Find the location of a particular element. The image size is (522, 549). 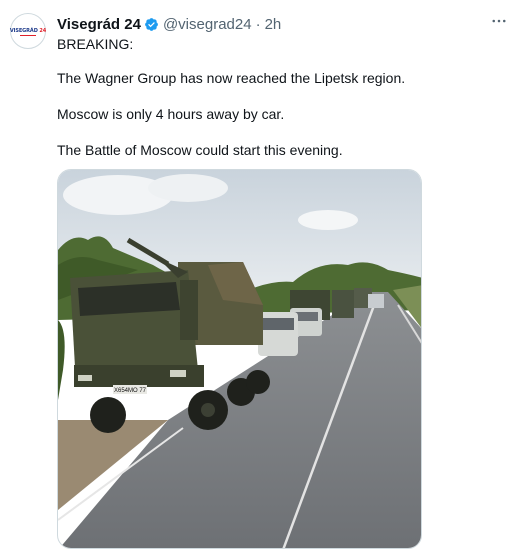

more-options-icon is located at coordinates (499, 21).